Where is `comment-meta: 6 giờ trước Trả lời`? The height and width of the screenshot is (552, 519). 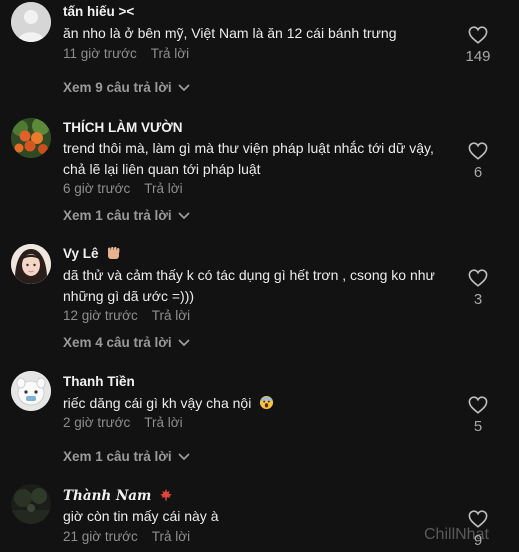
comment-meta: 6 giờ trước Trả lời is located at coordinates (123, 188).